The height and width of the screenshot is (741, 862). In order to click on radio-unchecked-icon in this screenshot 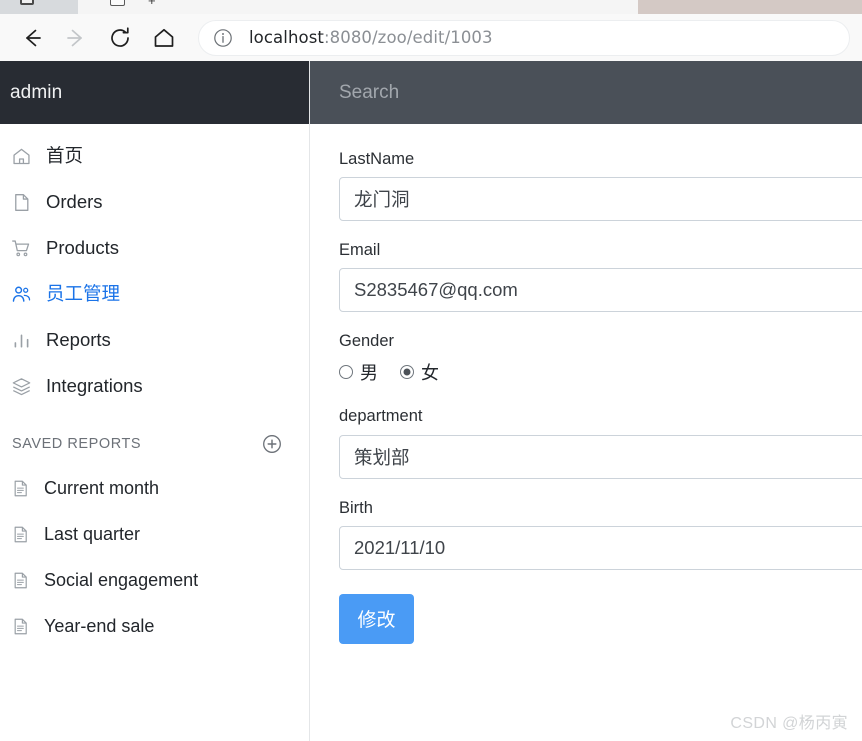, I will do `click(346, 372)`.